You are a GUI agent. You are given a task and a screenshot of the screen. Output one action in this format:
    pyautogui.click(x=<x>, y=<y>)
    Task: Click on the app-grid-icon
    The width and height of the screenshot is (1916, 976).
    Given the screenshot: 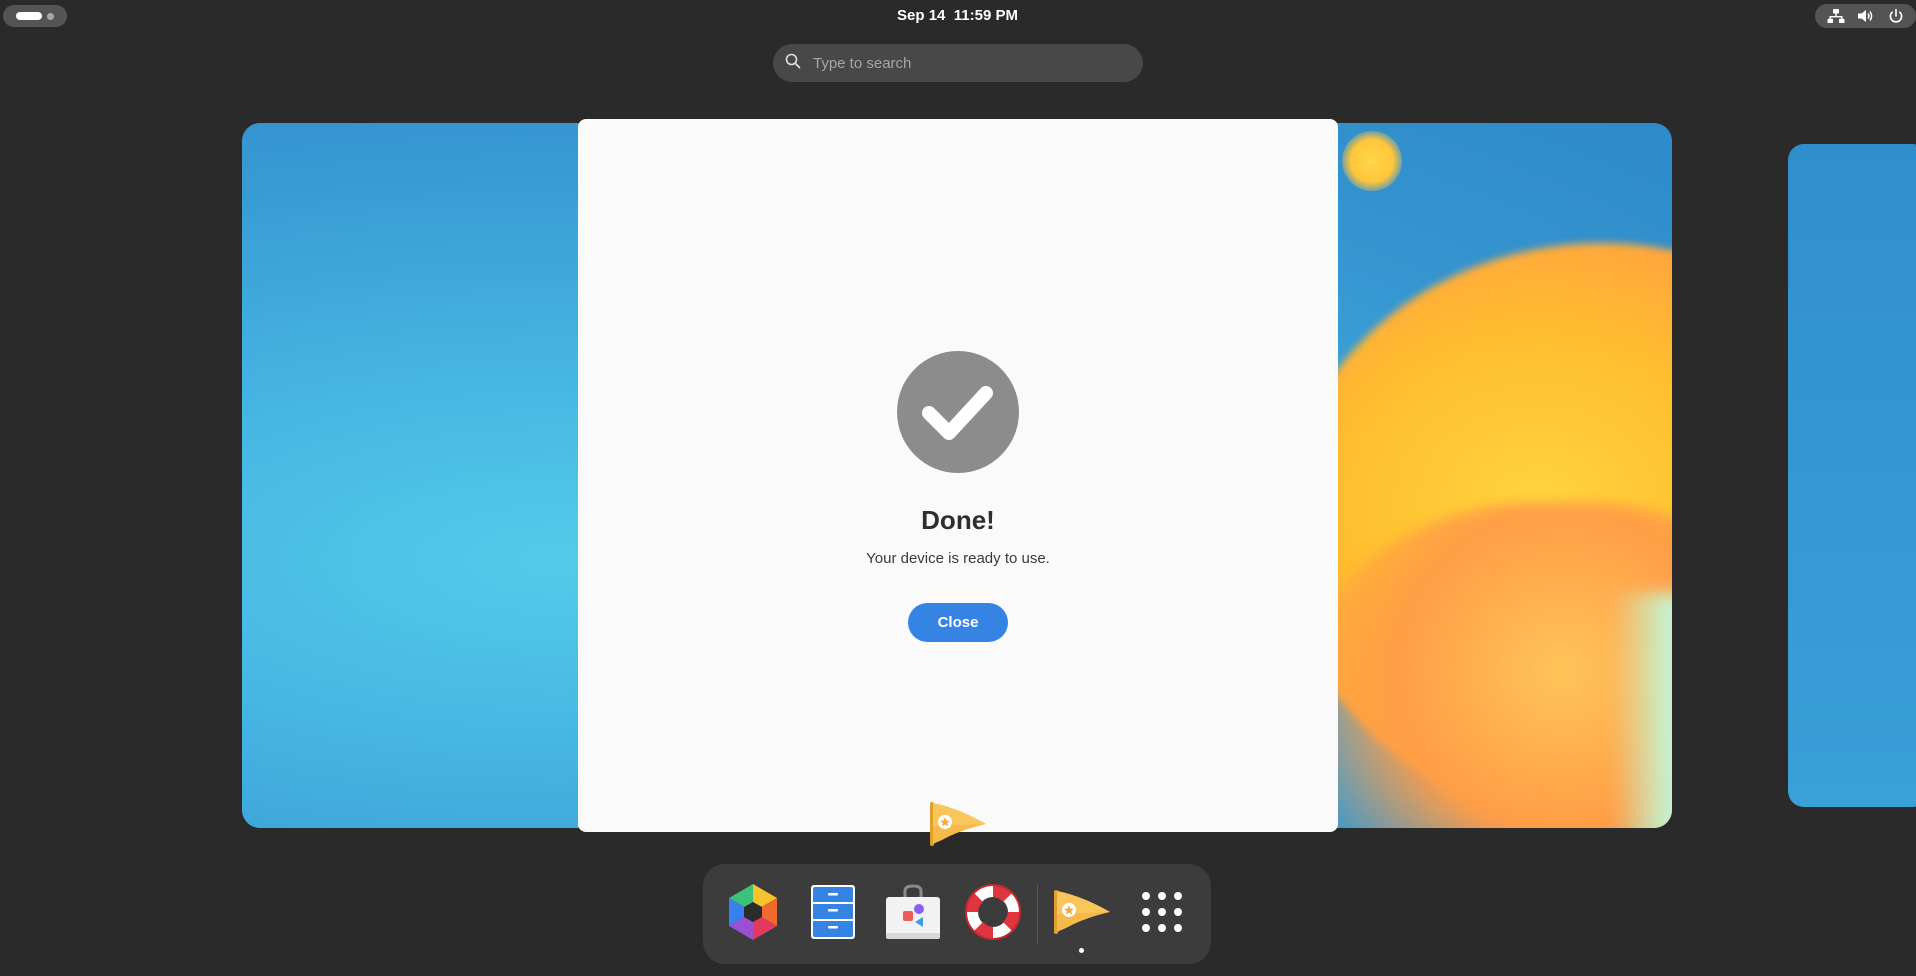 What is the action you would take?
    pyautogui.click(x=1162, y=914)
    